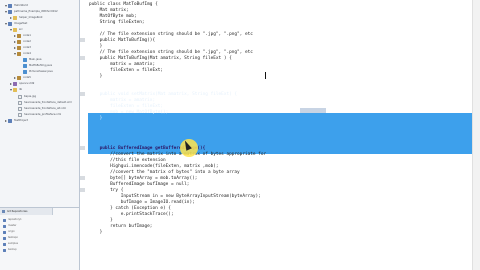 The height and width of the screenshot is (270, 480). I want to click on tree-item-label: opencv-249, so click(27, 83).